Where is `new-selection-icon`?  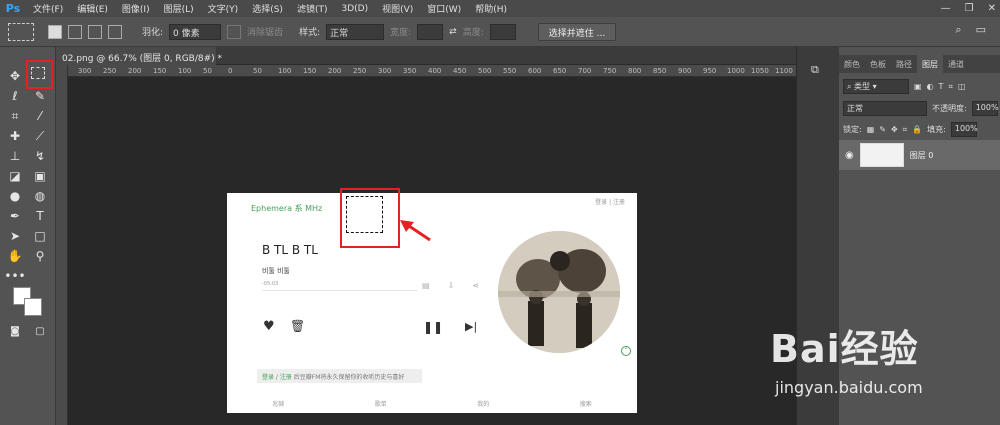 new-selection-icon is located at coordinates (55, 31).